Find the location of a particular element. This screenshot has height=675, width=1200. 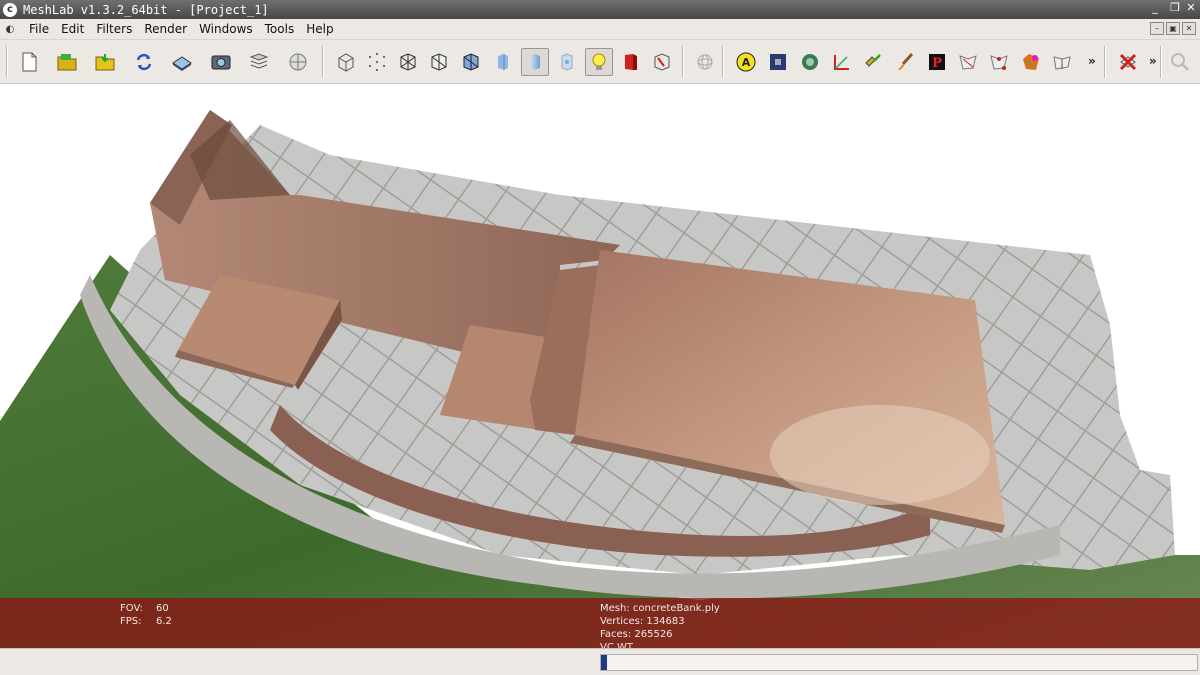

document-menu-icon: ◐ is located at coordinates (10, 29).